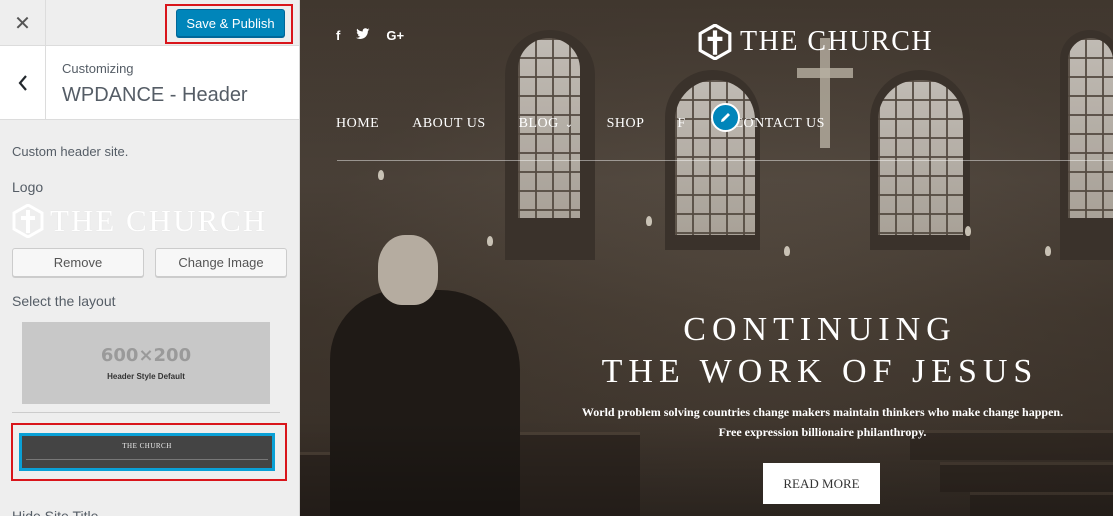 The width and height of the screenshot is (1113, 516). Describe the element at coordinates (395, 35) in the screenshot. I see `google-plus-icon: G+` at that location.